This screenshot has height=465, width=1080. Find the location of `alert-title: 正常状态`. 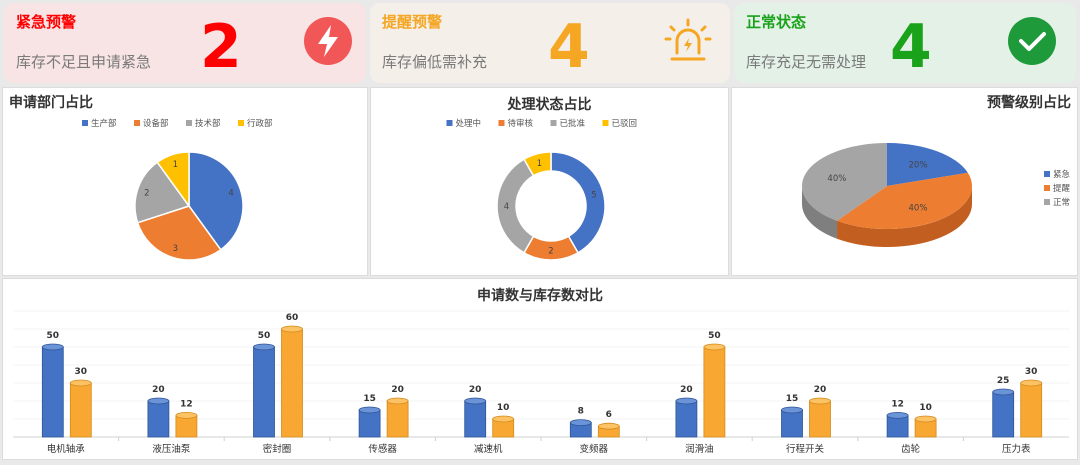

alert-title: 正常状态 is located at coordinates (776, 22).